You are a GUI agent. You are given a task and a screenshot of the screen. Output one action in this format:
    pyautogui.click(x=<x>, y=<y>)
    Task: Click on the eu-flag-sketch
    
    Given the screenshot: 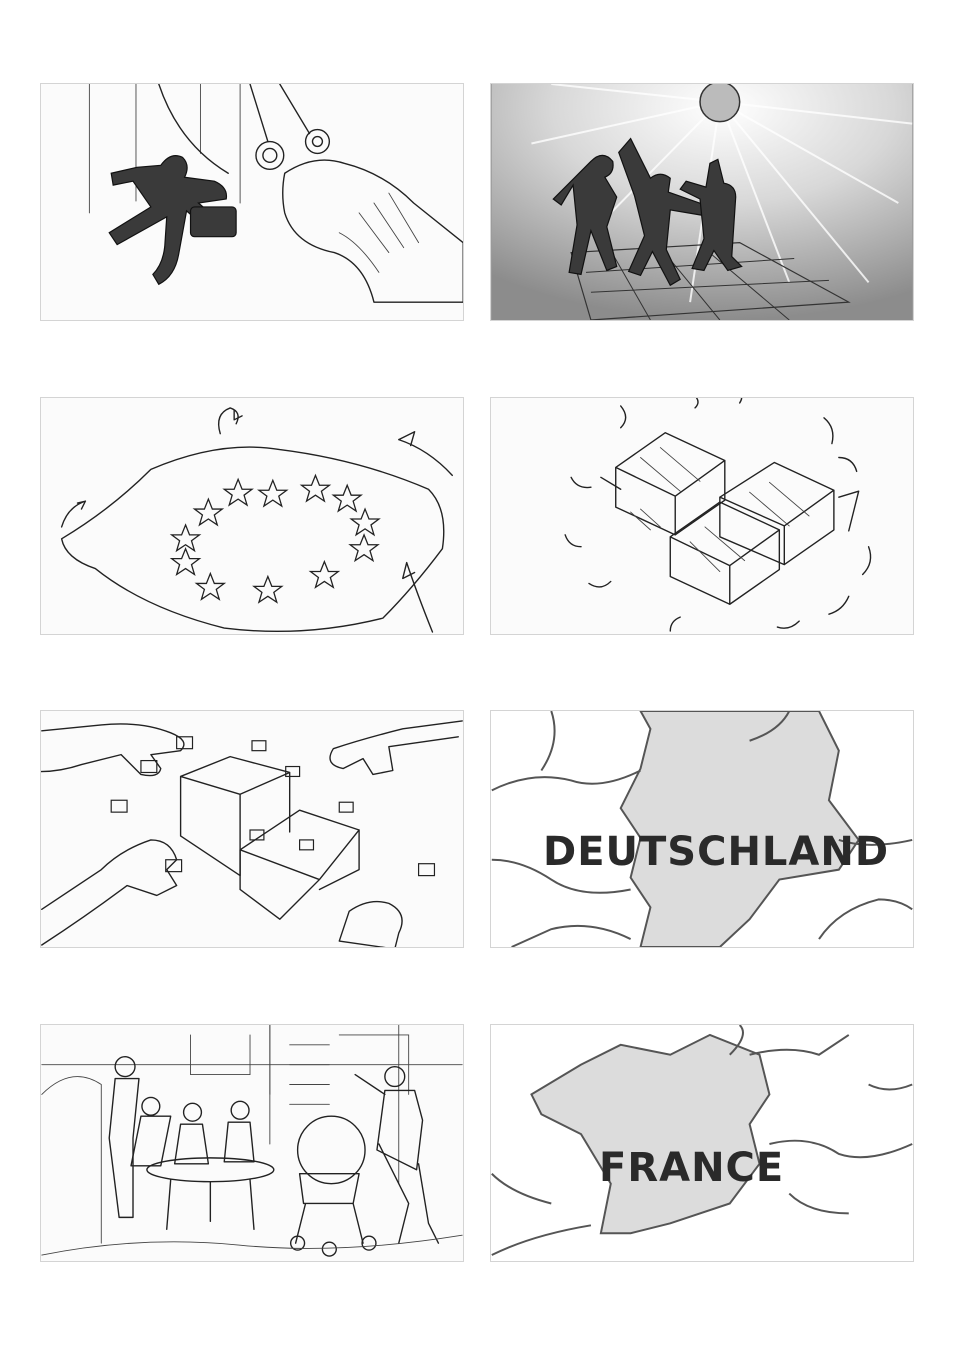 What is the action you would take?
    pyautogui.click(x=256, y=520)
    